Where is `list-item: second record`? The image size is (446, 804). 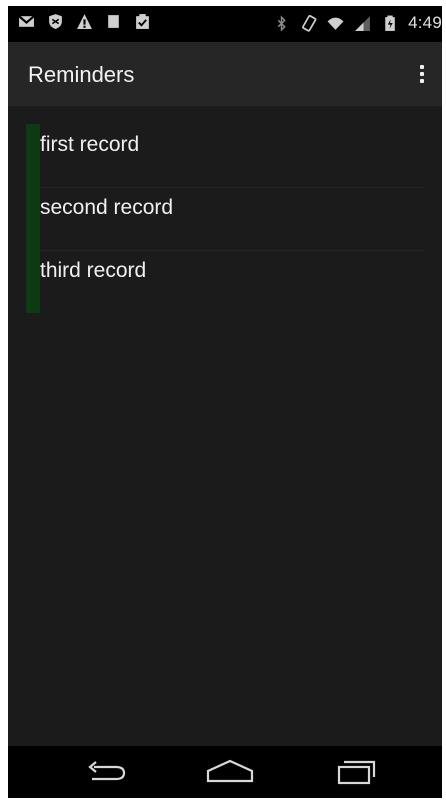 list-item: second record is located at coordinates (226, 219).